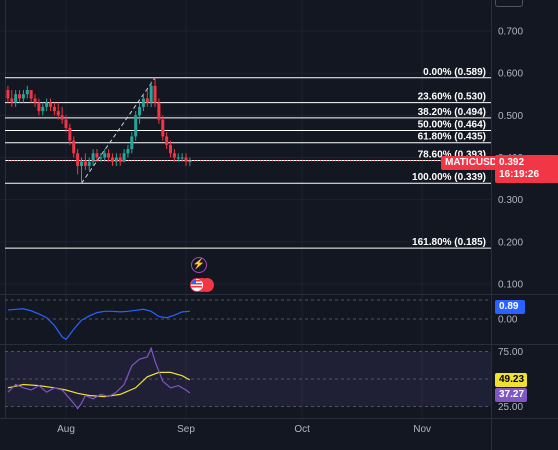 Image resolution: width=558 pixels, height=450 pixels. Describe the element at coordinates (186, 429) in the screenshot. I see `time-tick-label: Sep` at that location.